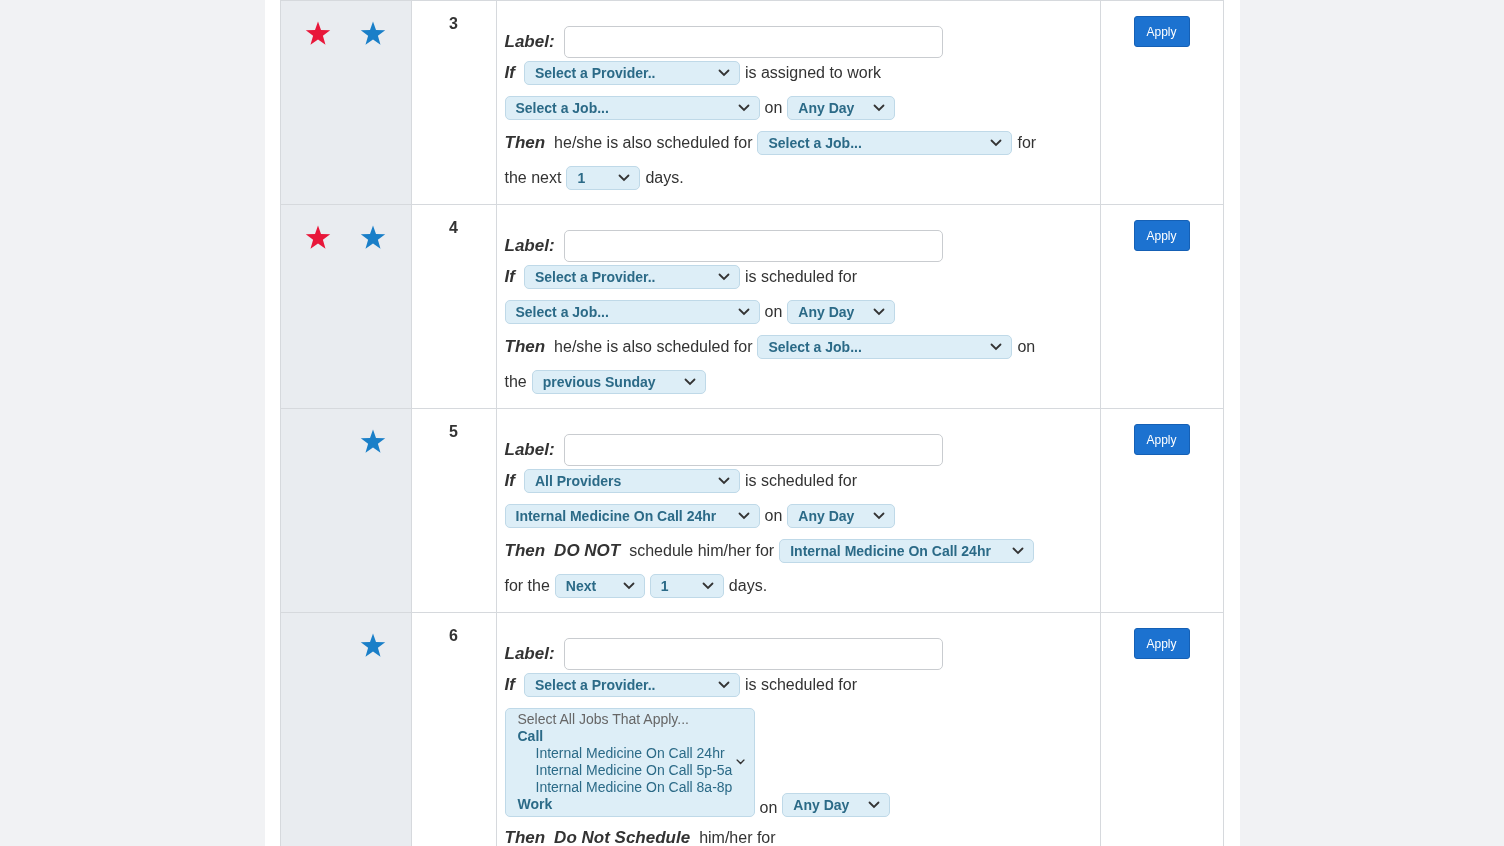 The height and width of the screenshot is (846, 1504). Describe the element at coordinates (533, 178) in the screenshot. I see `rule-text: the next` at that location.